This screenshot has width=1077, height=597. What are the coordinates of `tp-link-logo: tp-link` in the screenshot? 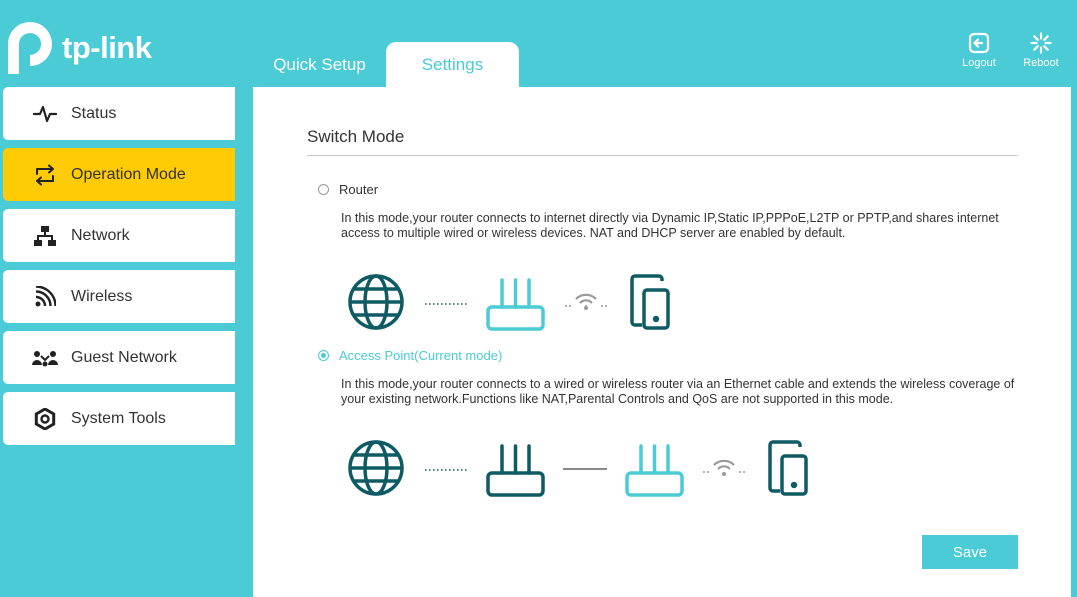 It's located at (77, 48).